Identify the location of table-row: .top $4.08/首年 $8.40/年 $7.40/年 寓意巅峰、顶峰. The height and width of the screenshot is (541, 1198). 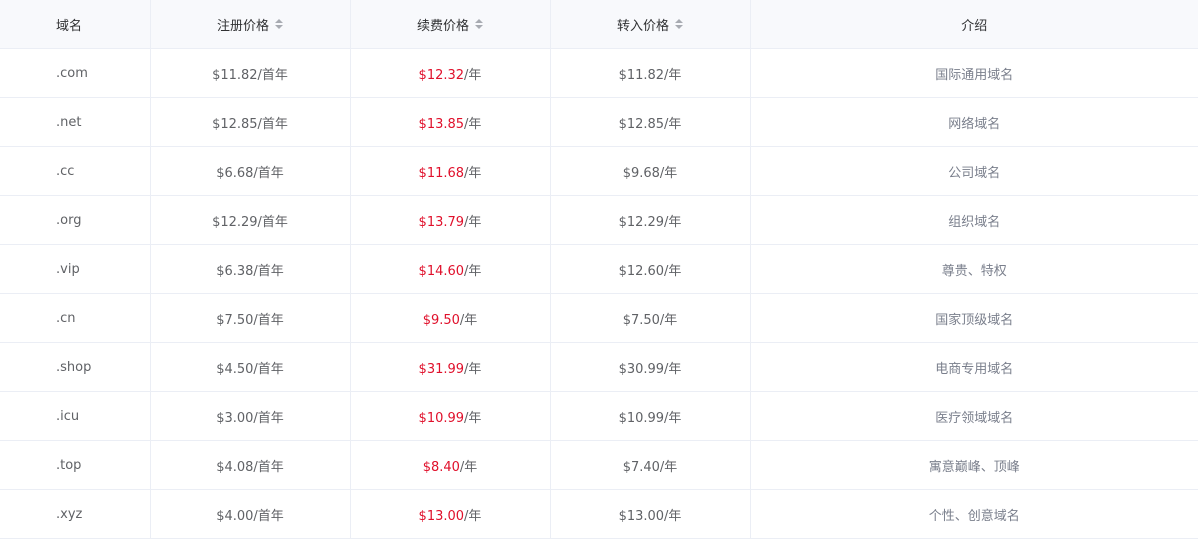
(599, 465).